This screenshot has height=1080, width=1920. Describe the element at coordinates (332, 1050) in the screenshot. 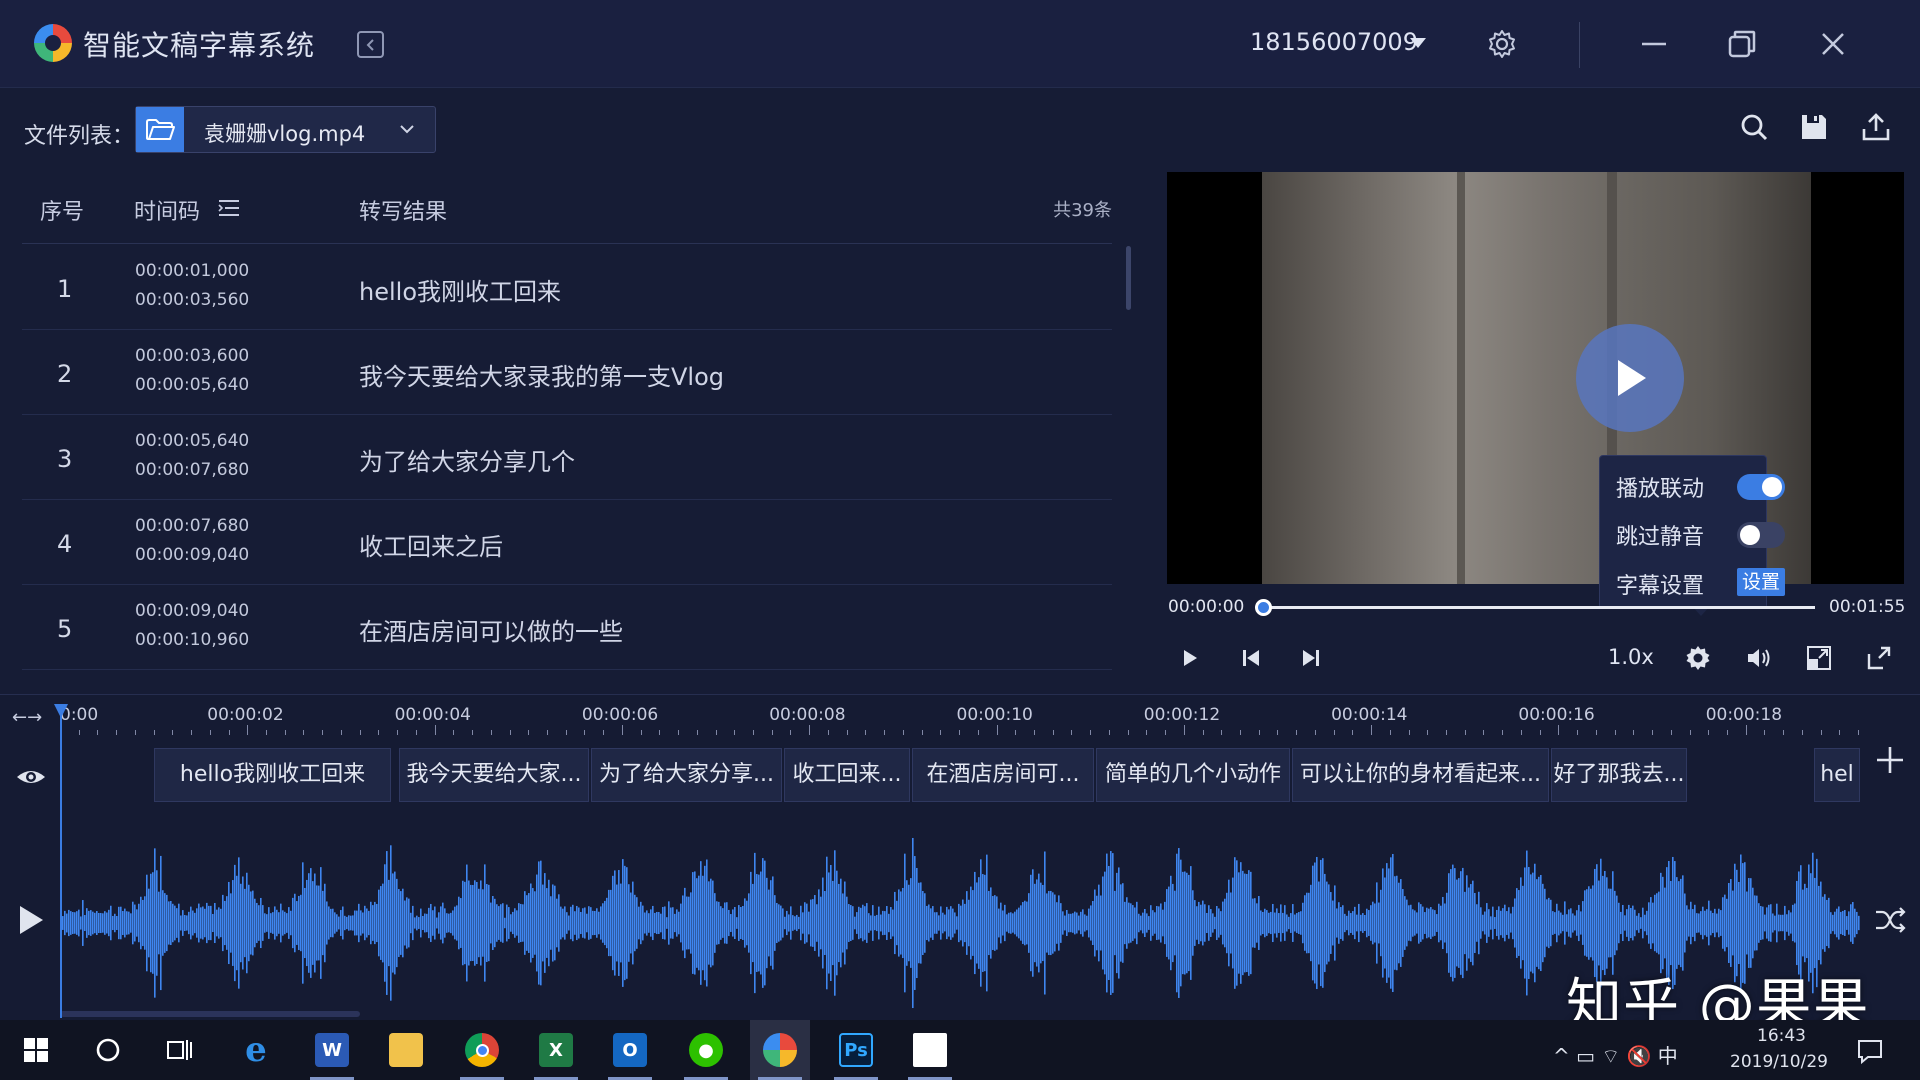

I see `taskbar-app-word: W` at that location.